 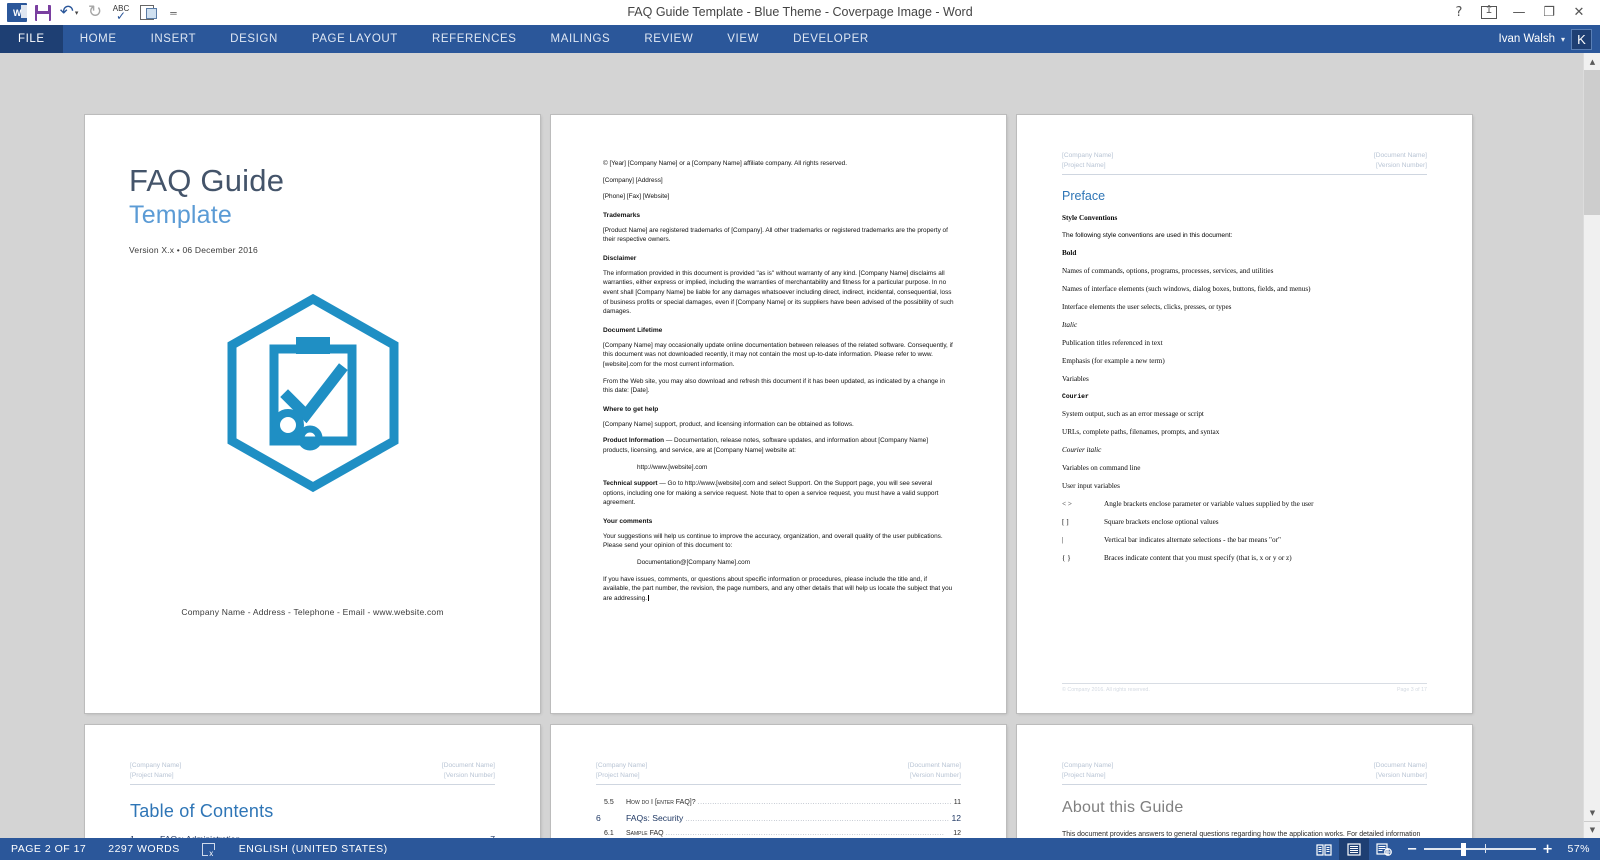 What do you see at coordinates (313, 849) in the screenshot?
I see `status-language: ENGLISH (UNITED STATES)` at bounding box center [313, 849].